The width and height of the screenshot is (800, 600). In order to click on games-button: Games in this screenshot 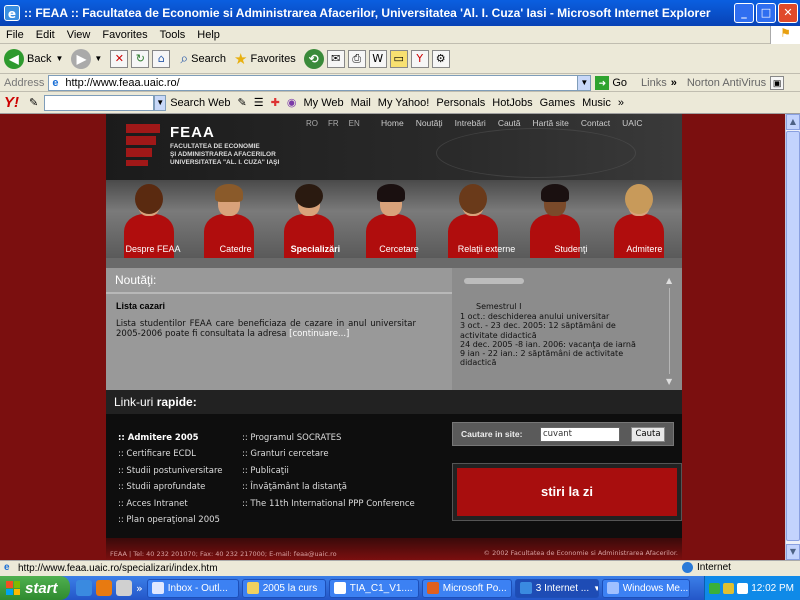, I will do `click(557, 103)`.